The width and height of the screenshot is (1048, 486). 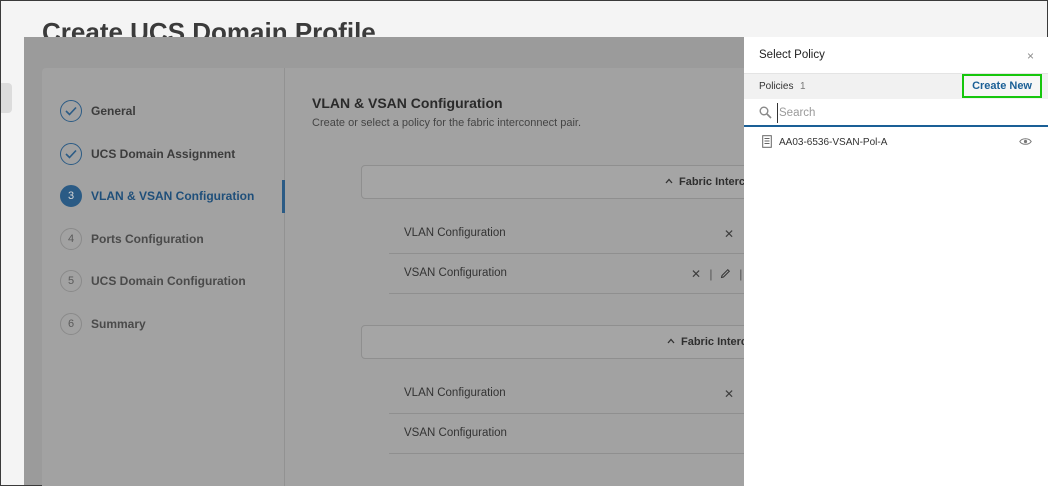 I want to click on step-summary: 6 Summary, so click(x=103, y=324).